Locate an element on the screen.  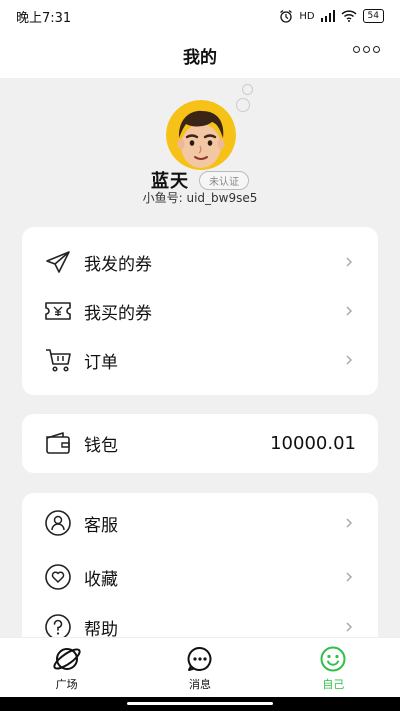
nav-bar: 我的 is located at coordinates (200, 55).